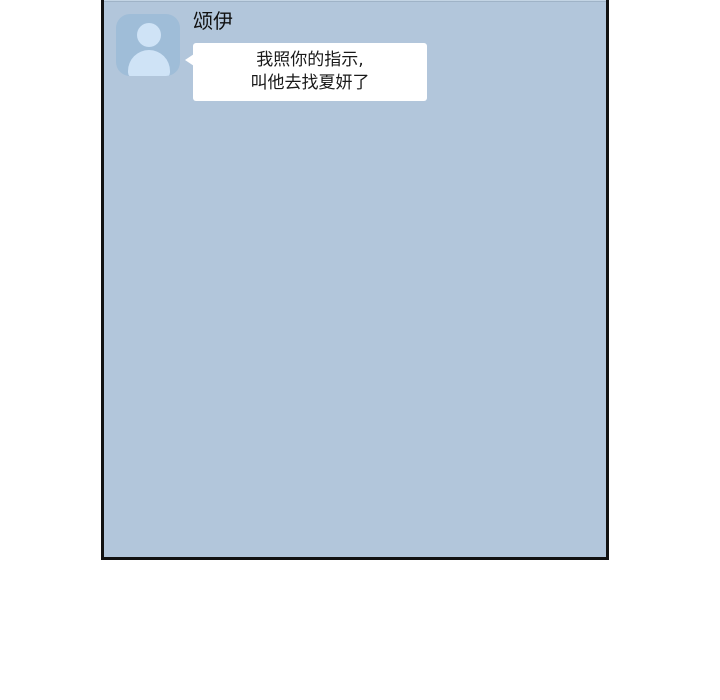 The image size is (720, 700). I want to click on message-line: 我照你的指示,, so click(310, 60).